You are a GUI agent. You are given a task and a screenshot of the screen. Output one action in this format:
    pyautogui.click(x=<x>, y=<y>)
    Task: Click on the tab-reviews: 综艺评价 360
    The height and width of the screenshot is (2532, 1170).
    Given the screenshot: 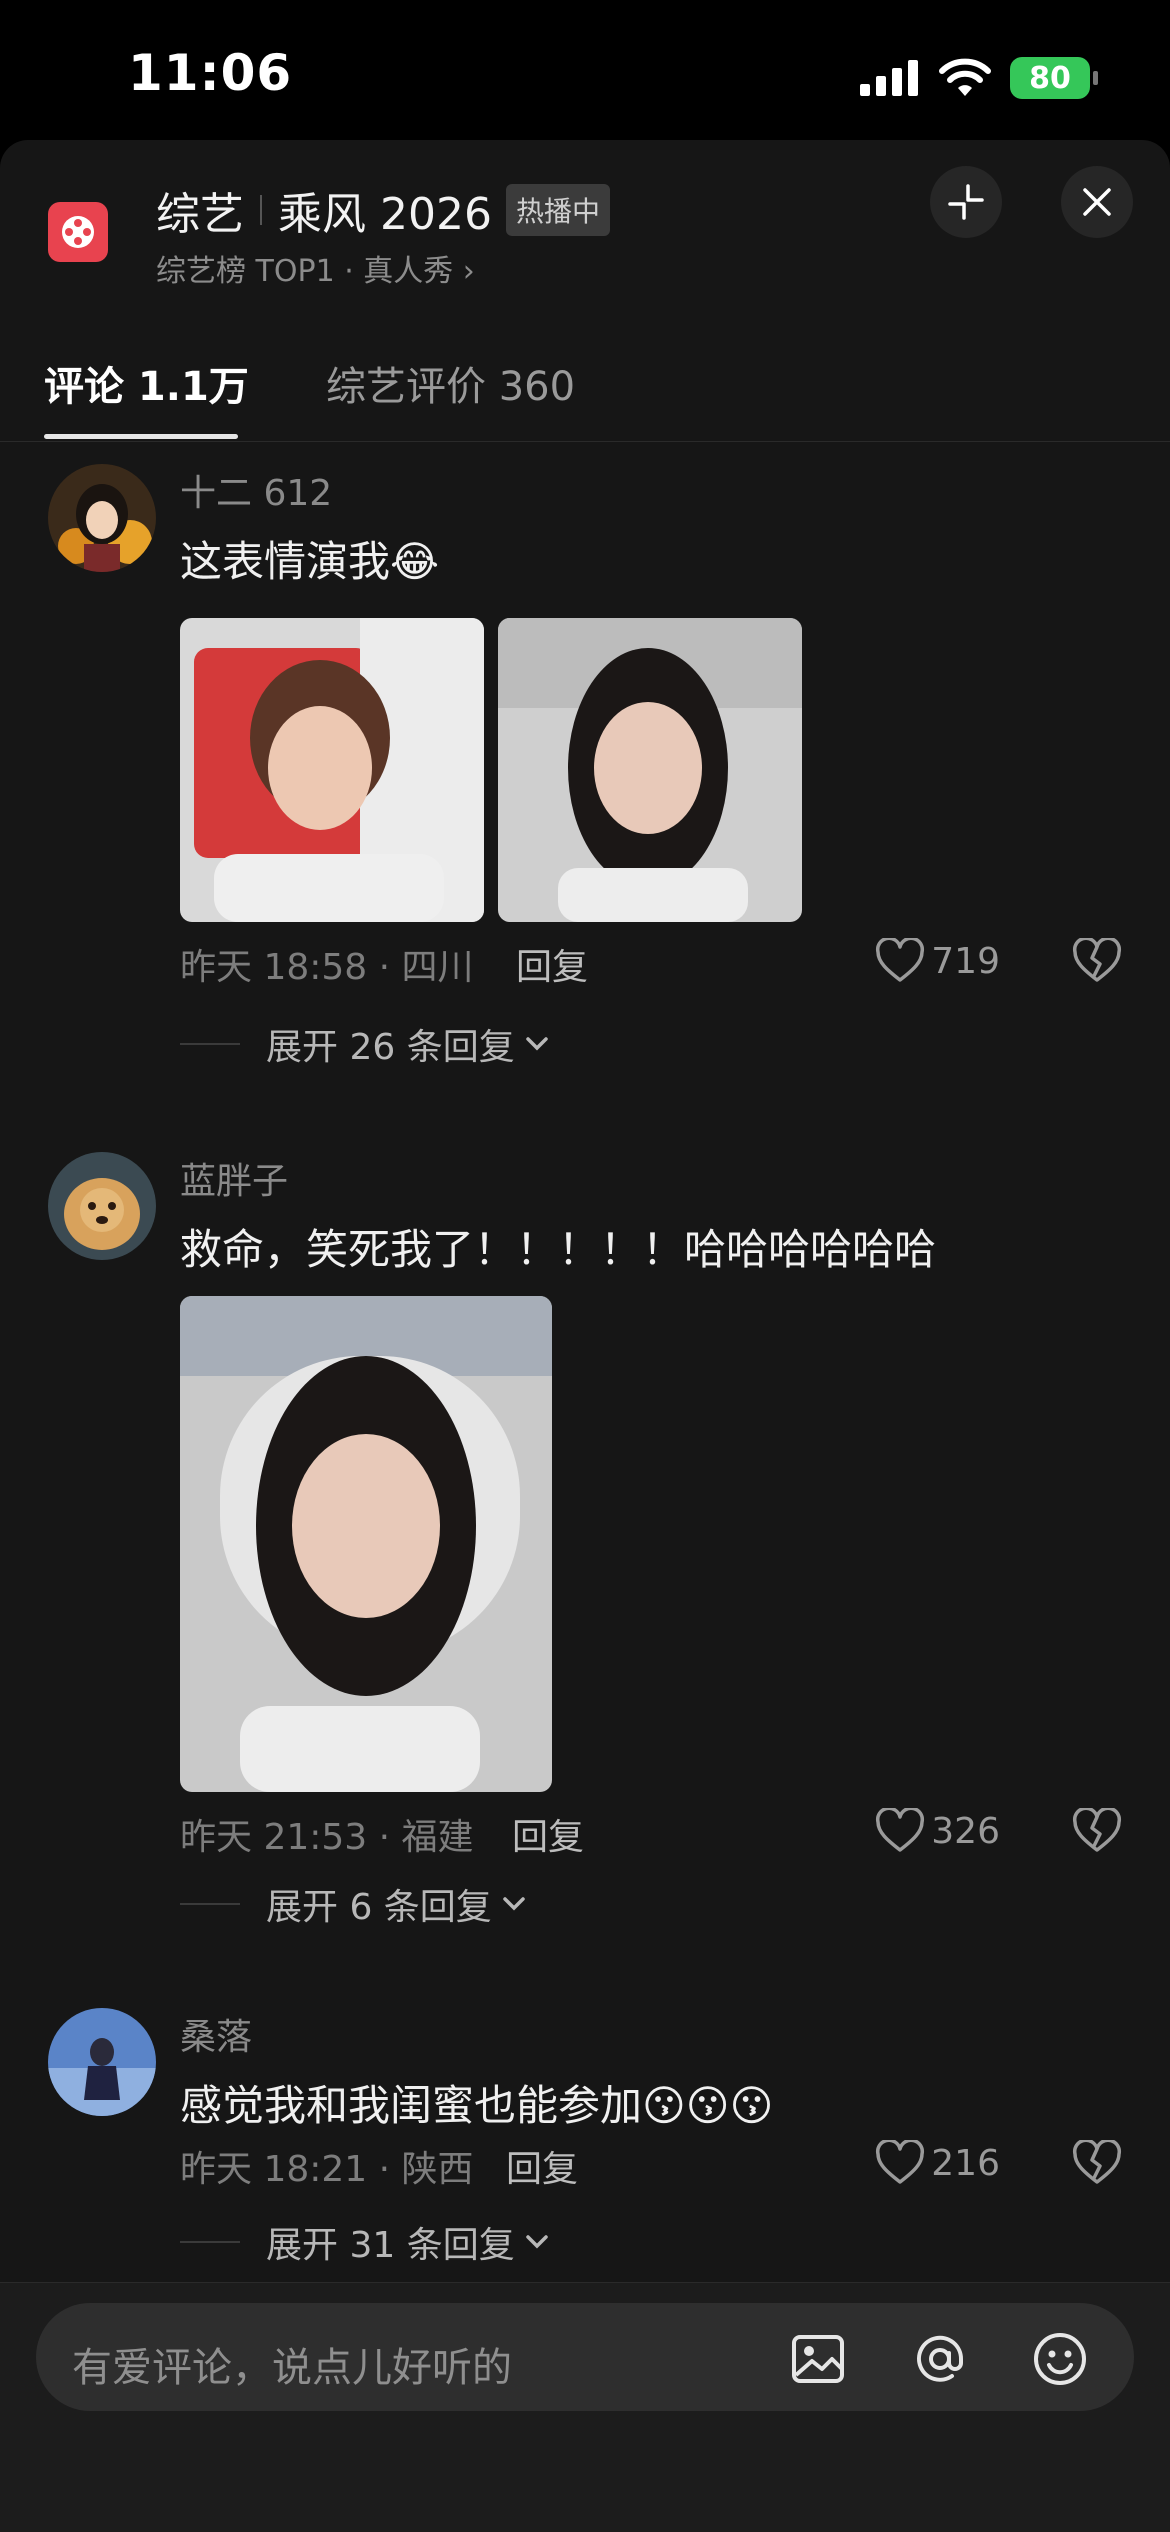 What is the action you would take?
    pyautogui.click(x=450, y=383)
    